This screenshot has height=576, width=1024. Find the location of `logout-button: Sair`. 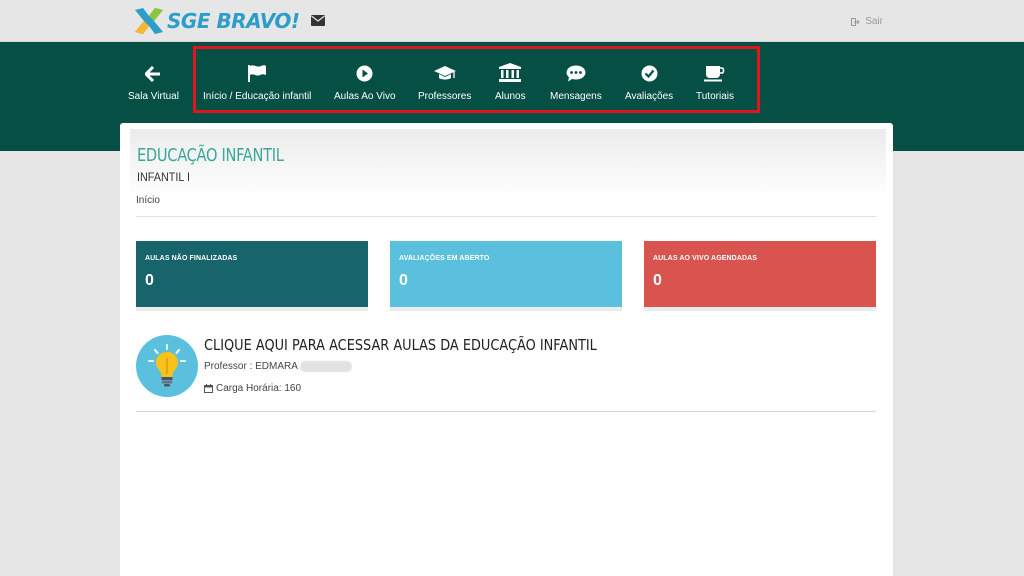

logout-button: Sair is located at coordinates (867, 21).